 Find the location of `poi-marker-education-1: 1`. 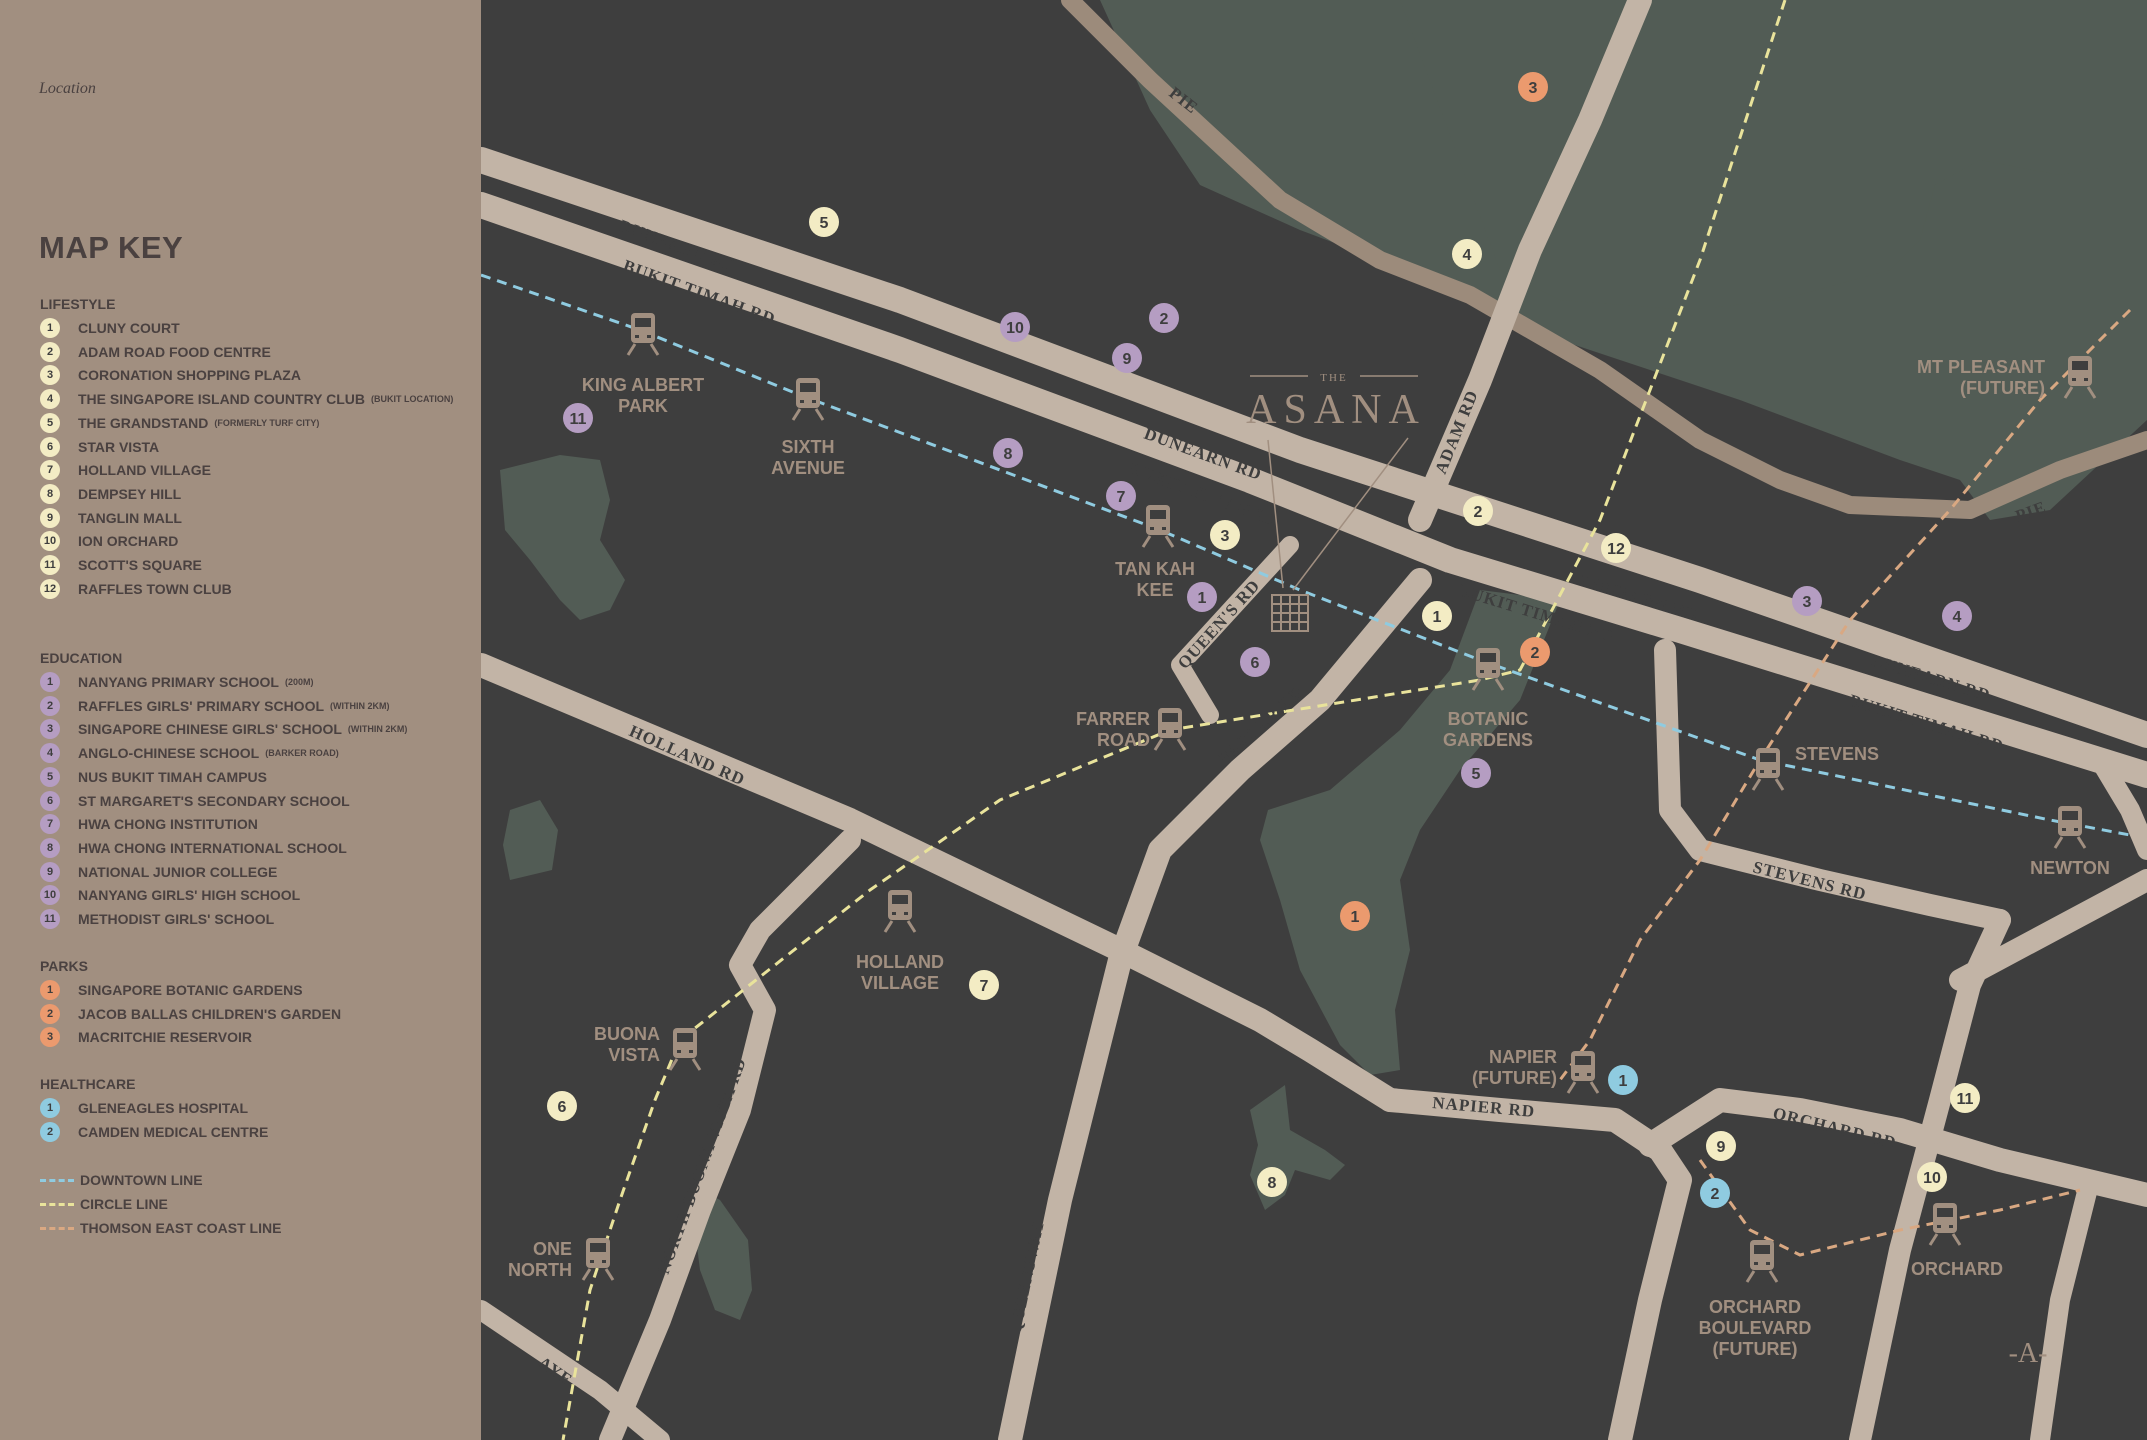

poi-marker-education-1: 1 is located at coordinates (1202, 597).